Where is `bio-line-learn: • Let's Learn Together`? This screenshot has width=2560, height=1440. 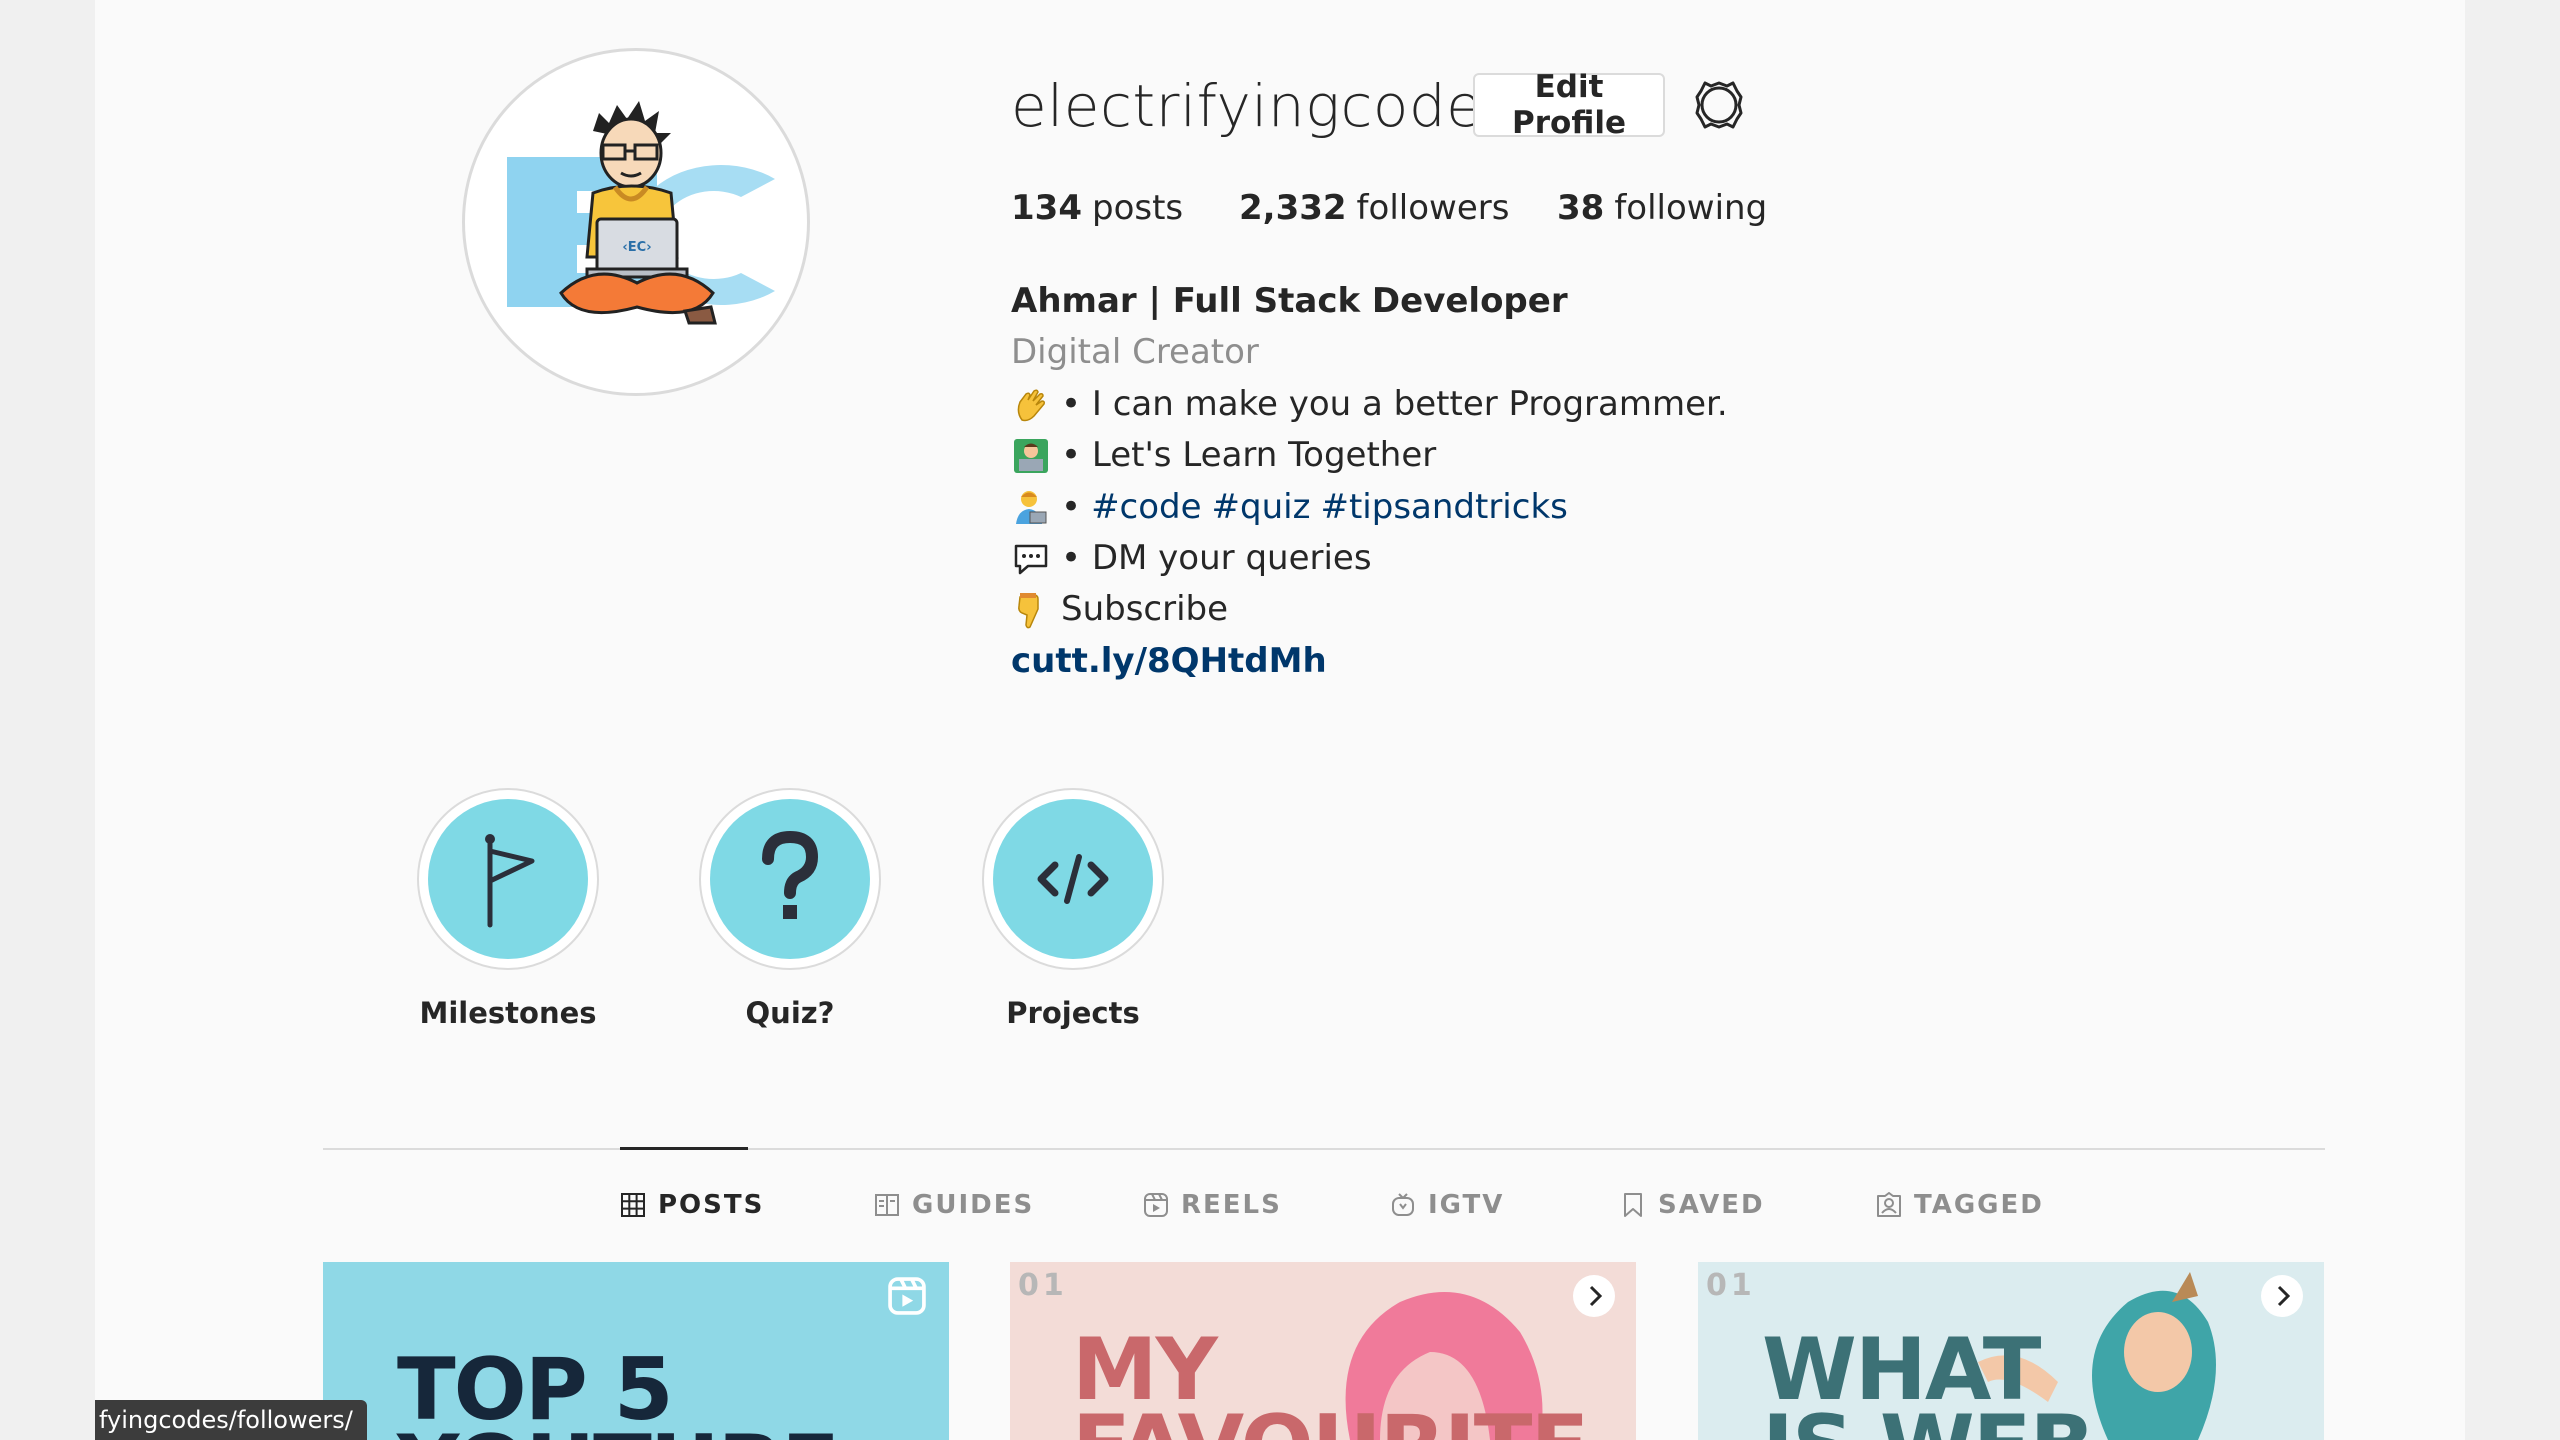 bio-line-learn: • Let's Learn Together is located at coordinates (1369, 455).